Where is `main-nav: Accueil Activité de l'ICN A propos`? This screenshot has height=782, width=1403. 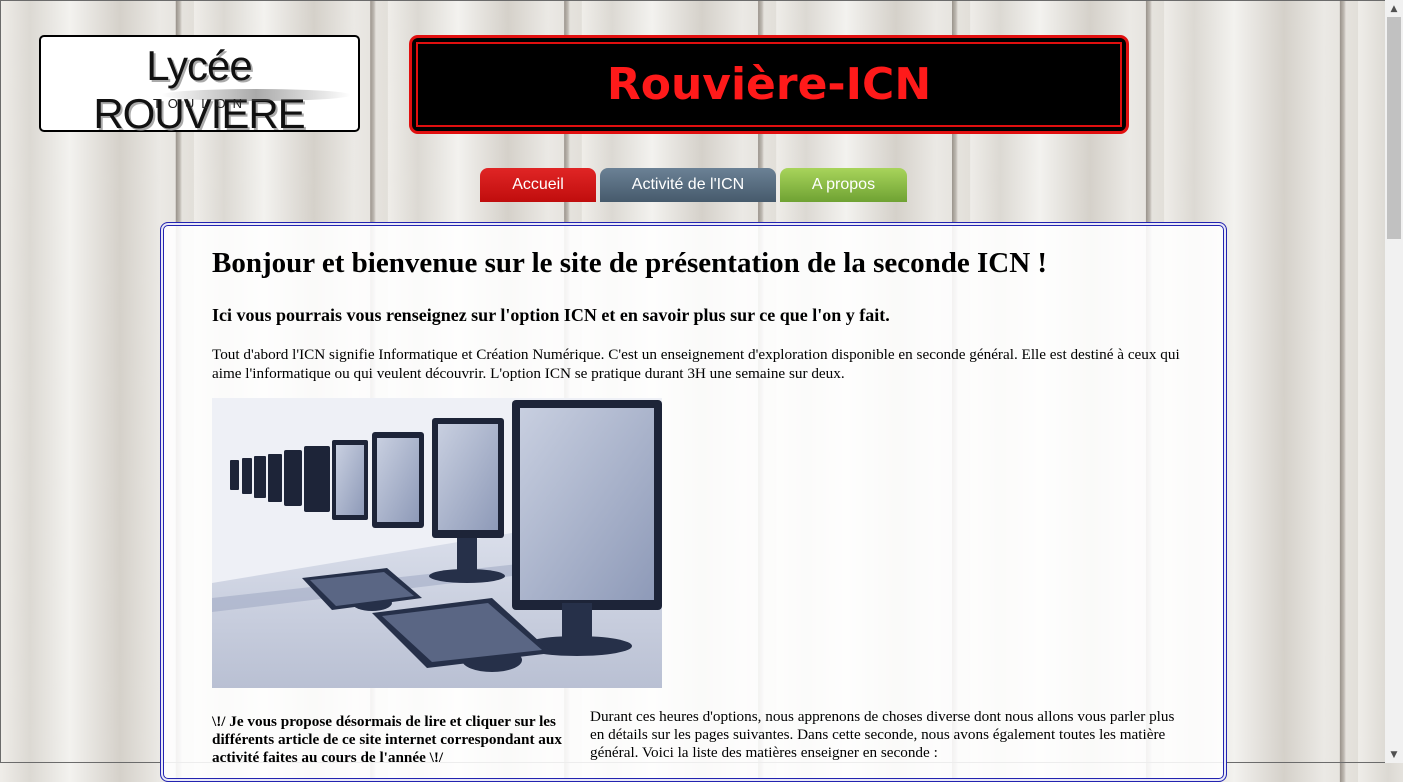
main-nav: Accueil Activité de l'ICN A propos is located at coordinates (693, 185).